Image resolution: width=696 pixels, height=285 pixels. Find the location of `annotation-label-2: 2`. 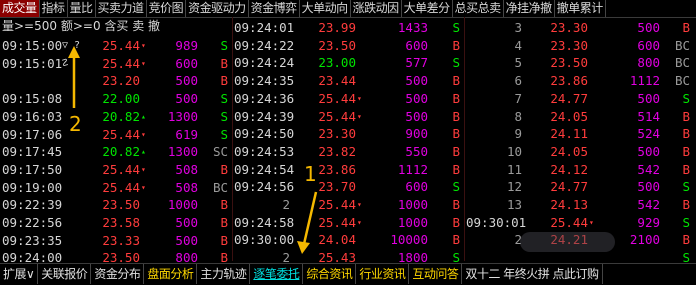

annotation-label-2: 2 is located at coordinates (75, 124).